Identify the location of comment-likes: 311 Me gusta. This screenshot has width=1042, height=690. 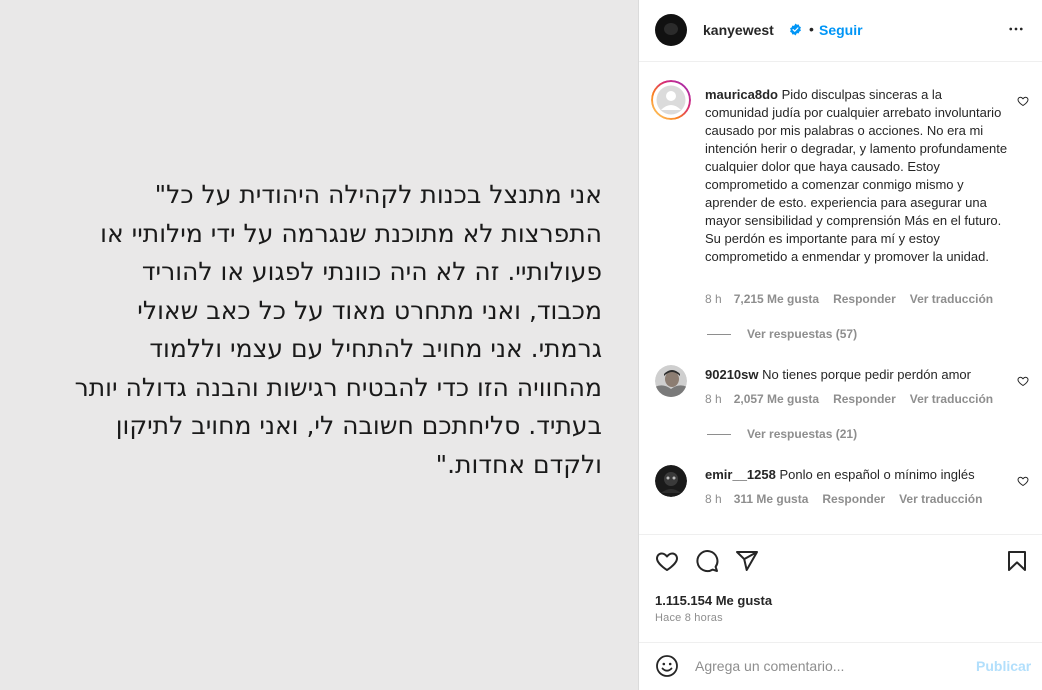
(771, 499).